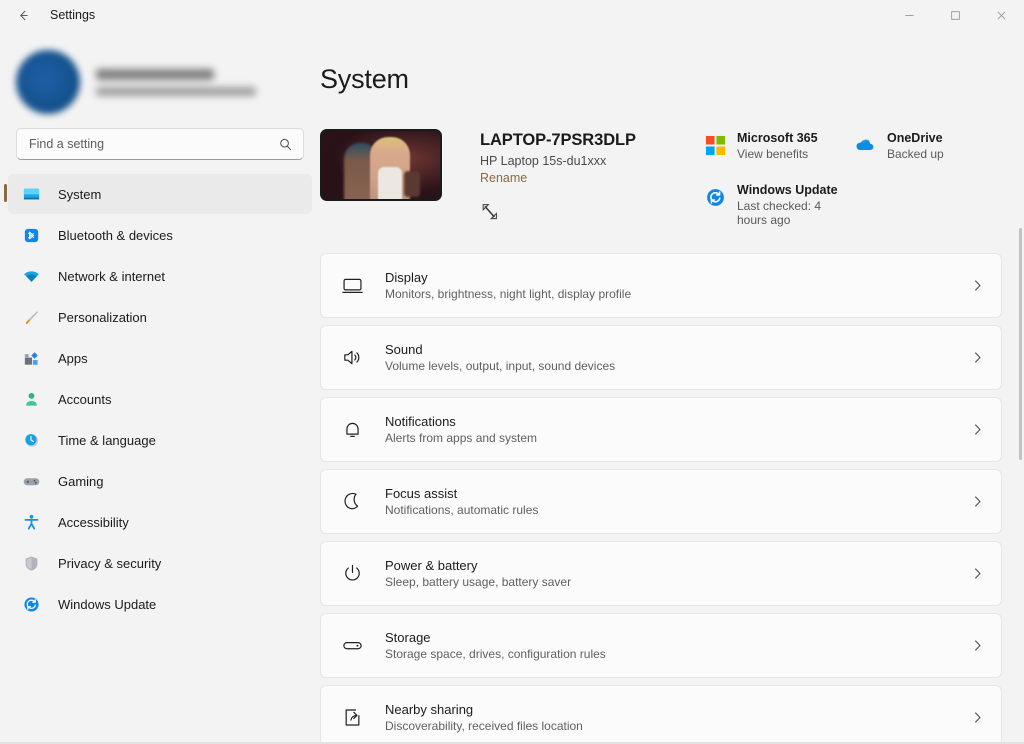 This screenshot has width=1024, height=744. What do you see at coordinates (73, 15) in the screenshot?
I see `window-title: Settings` at bounding box center [73, 15].